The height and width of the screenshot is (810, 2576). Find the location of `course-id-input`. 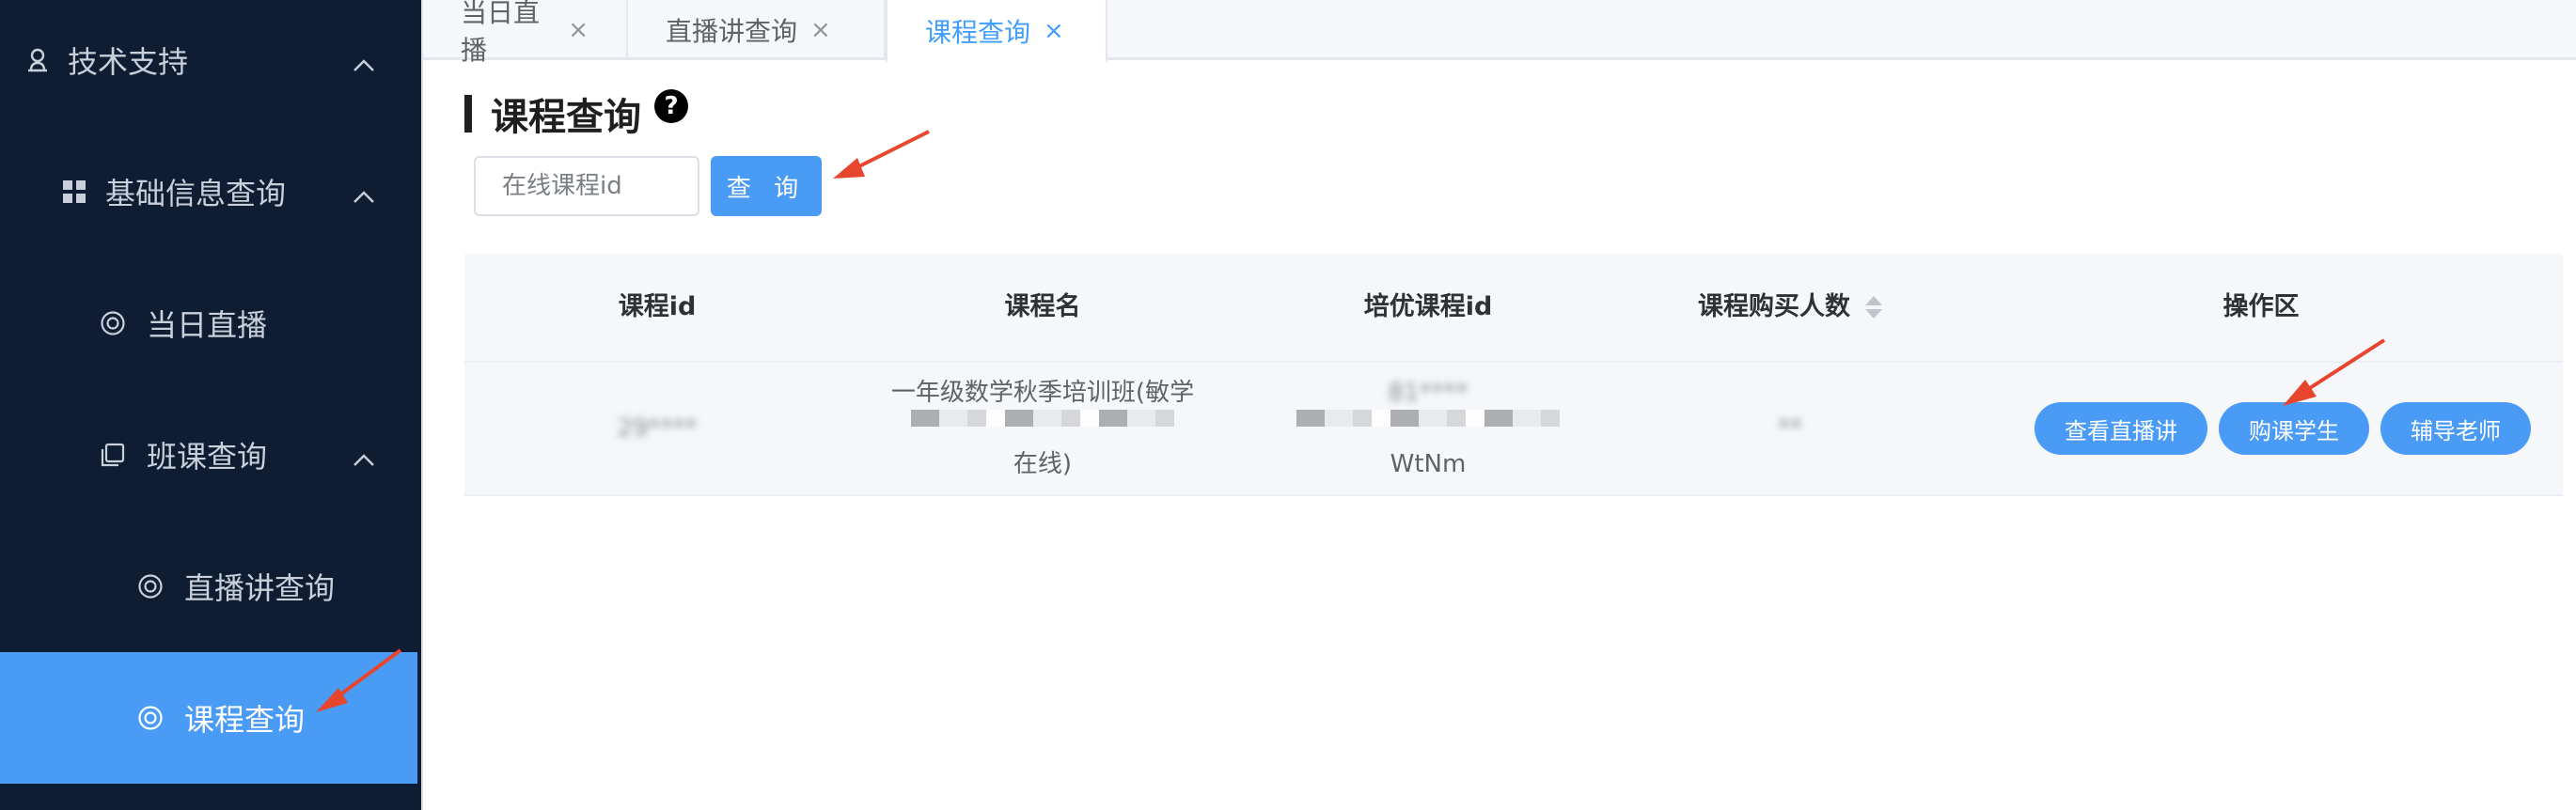

course-id-input is located at coordinates (587, 186).